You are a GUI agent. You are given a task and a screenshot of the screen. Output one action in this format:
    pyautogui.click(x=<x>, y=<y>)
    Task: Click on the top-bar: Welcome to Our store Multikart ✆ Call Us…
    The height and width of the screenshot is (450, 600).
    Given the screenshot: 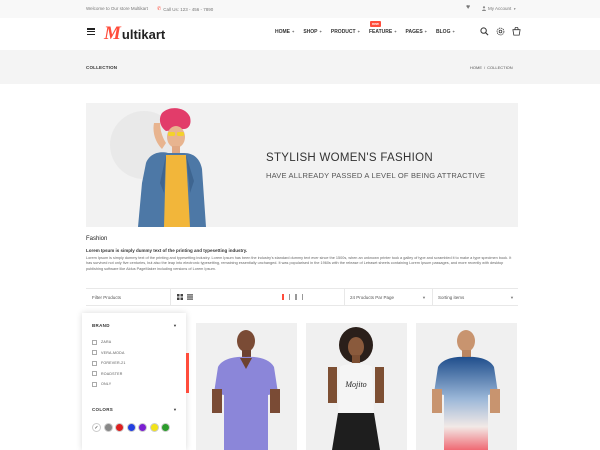 What is the action you would take?
    pyautogui.click(x=300, y=9)
    